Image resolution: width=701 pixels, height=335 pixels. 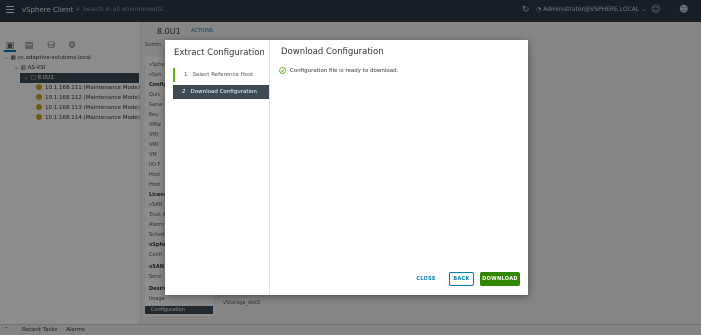 What do you see at coordinates (219, 53) in the screenshot?
I see `dialog-title: Extract Configuration` at bounding box center [219, 53].